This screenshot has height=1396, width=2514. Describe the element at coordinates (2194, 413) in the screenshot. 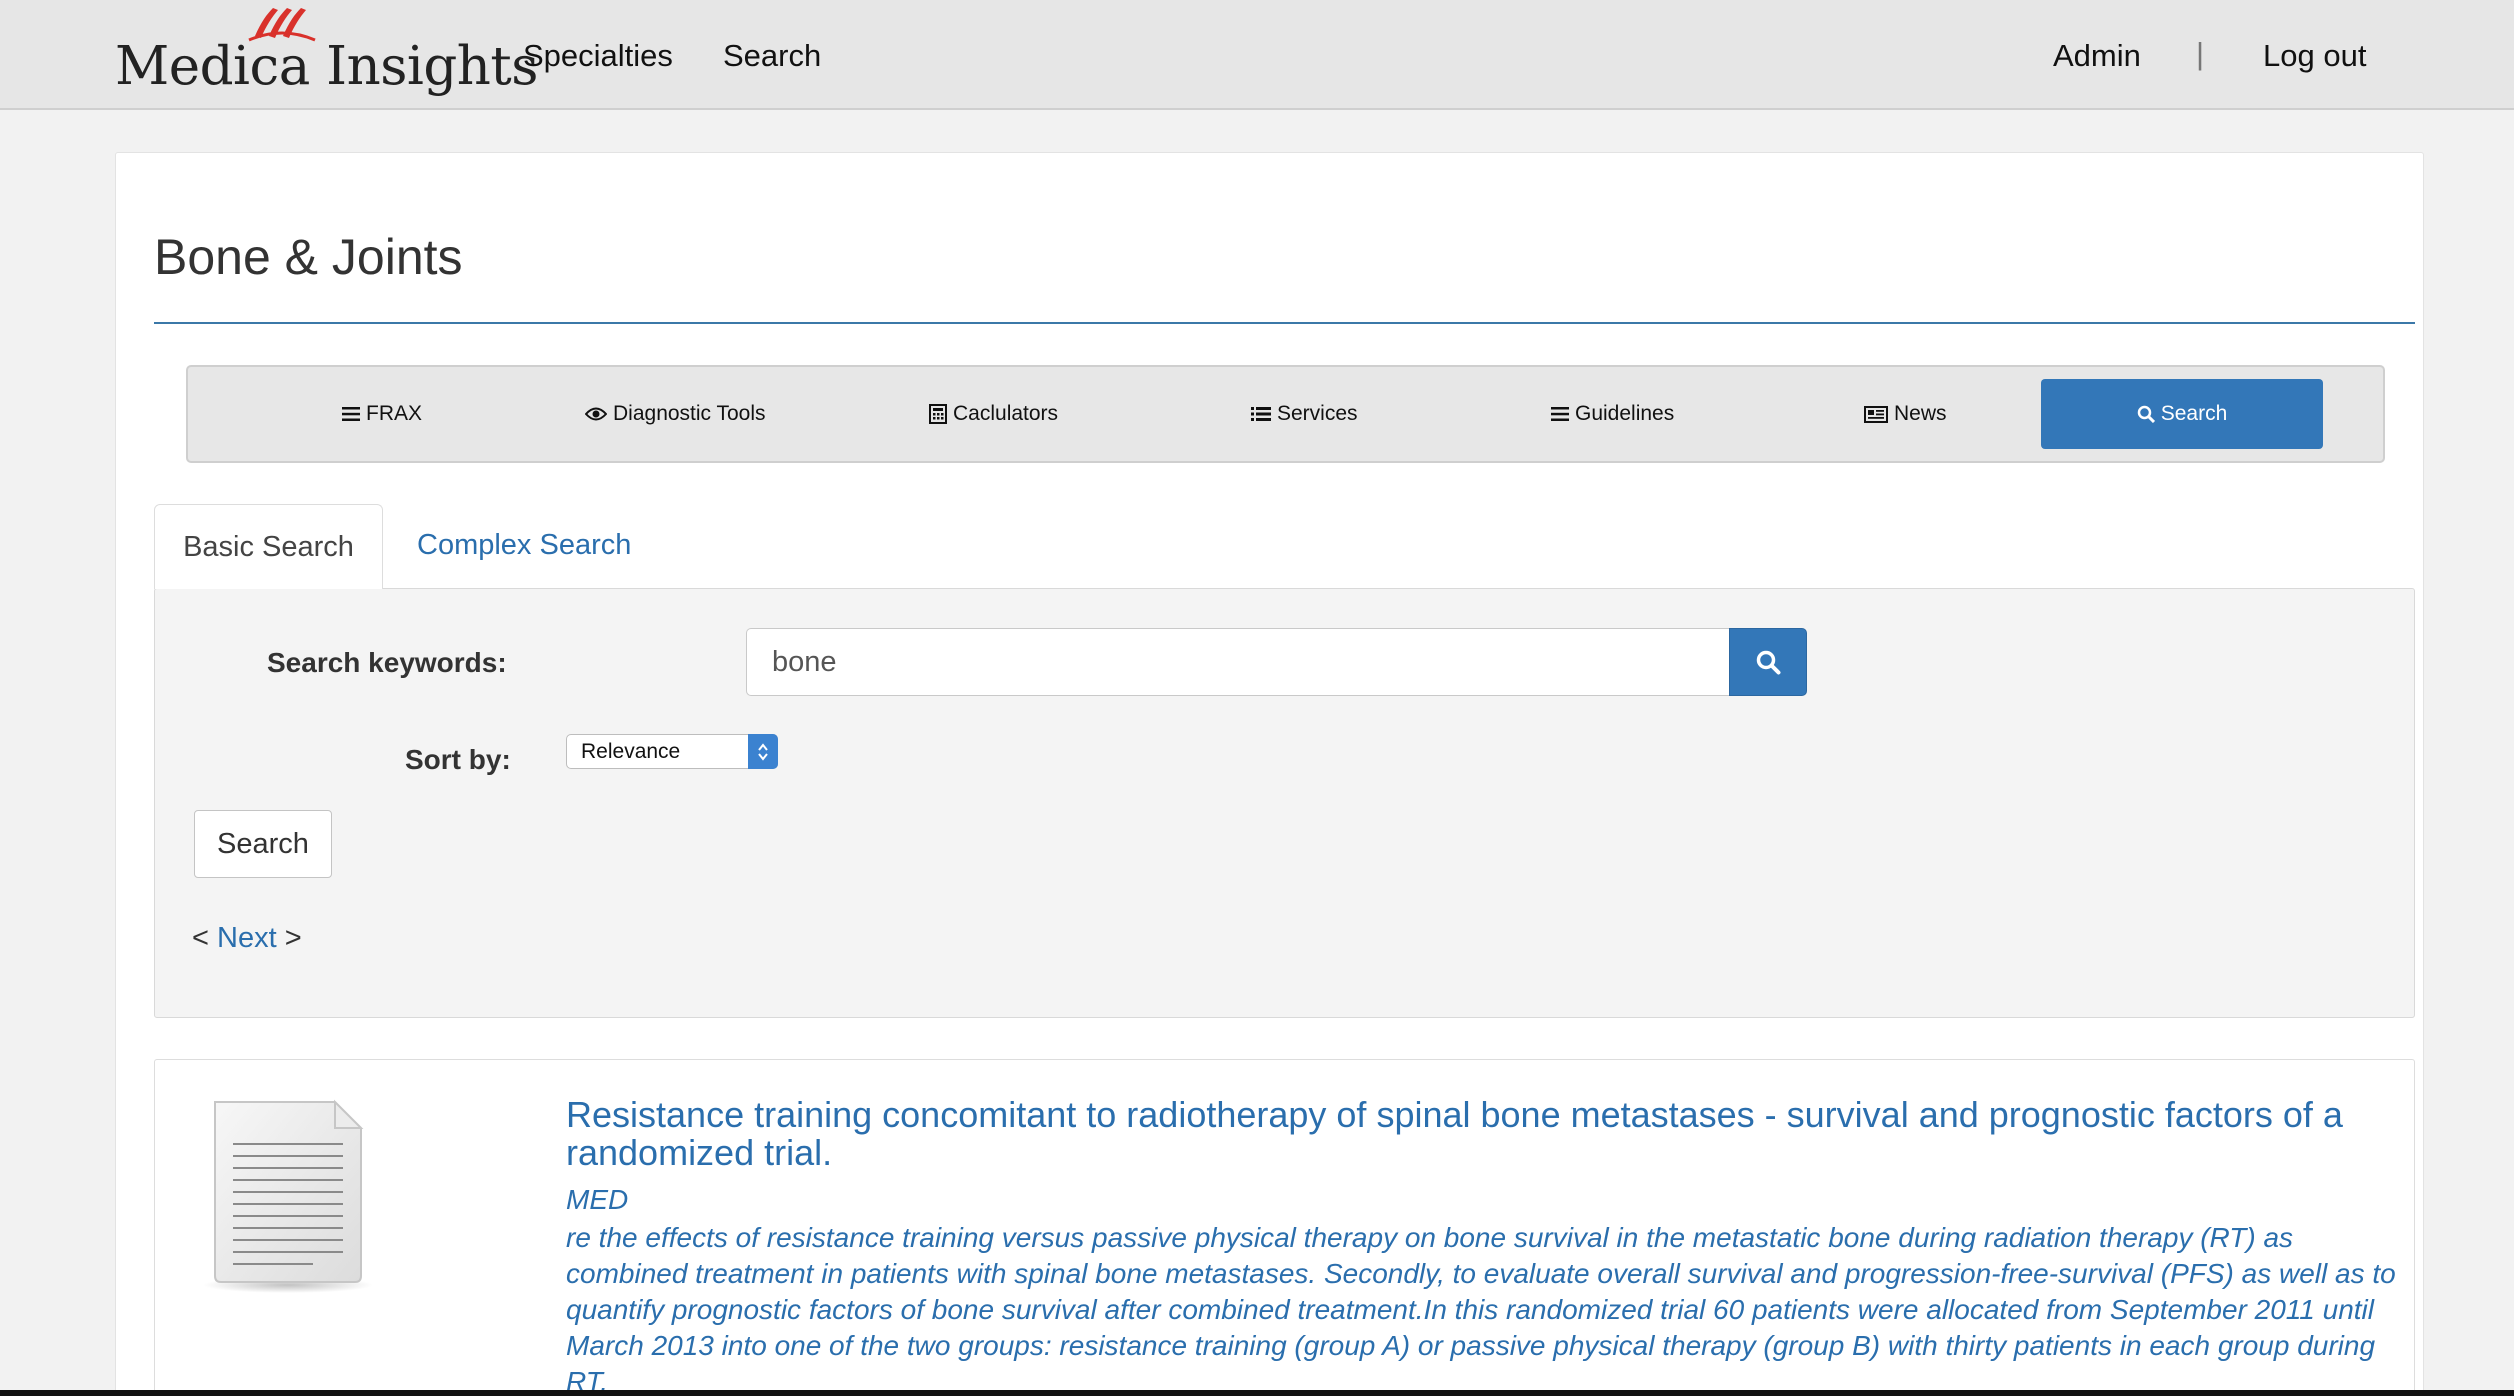

I see `subnav-search-label: Search` at that location.